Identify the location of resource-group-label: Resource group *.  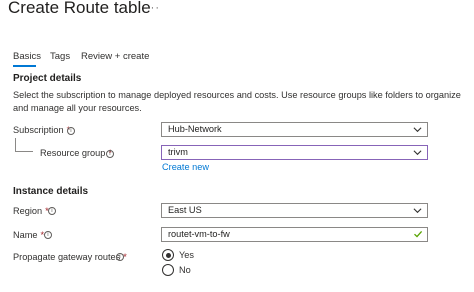
(76, 153).